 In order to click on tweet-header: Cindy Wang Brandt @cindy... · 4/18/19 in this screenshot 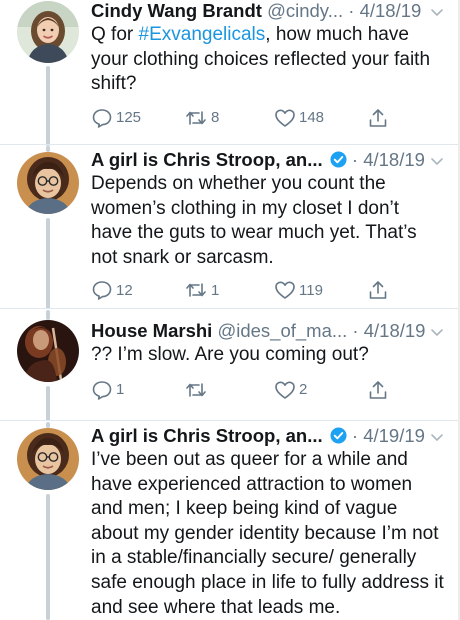, I will do `click(267, 11)`.